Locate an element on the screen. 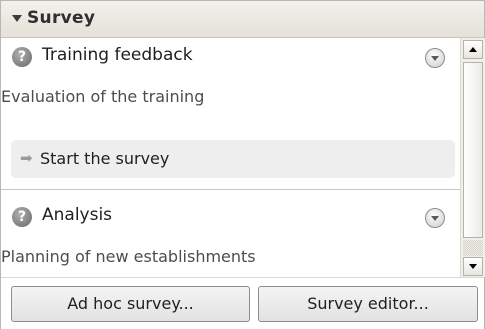 The width and height of the screenshot is (485, 329). survey-title: Analysis is located at coordinates (77, 215).